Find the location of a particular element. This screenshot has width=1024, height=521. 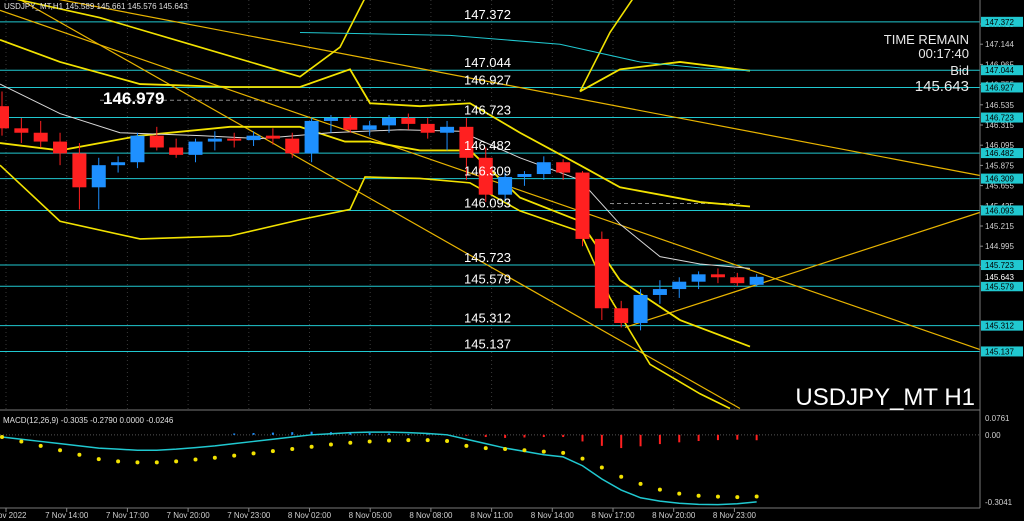

time-label: 7 Nov 17:00 is located at coordinates (128, 515).